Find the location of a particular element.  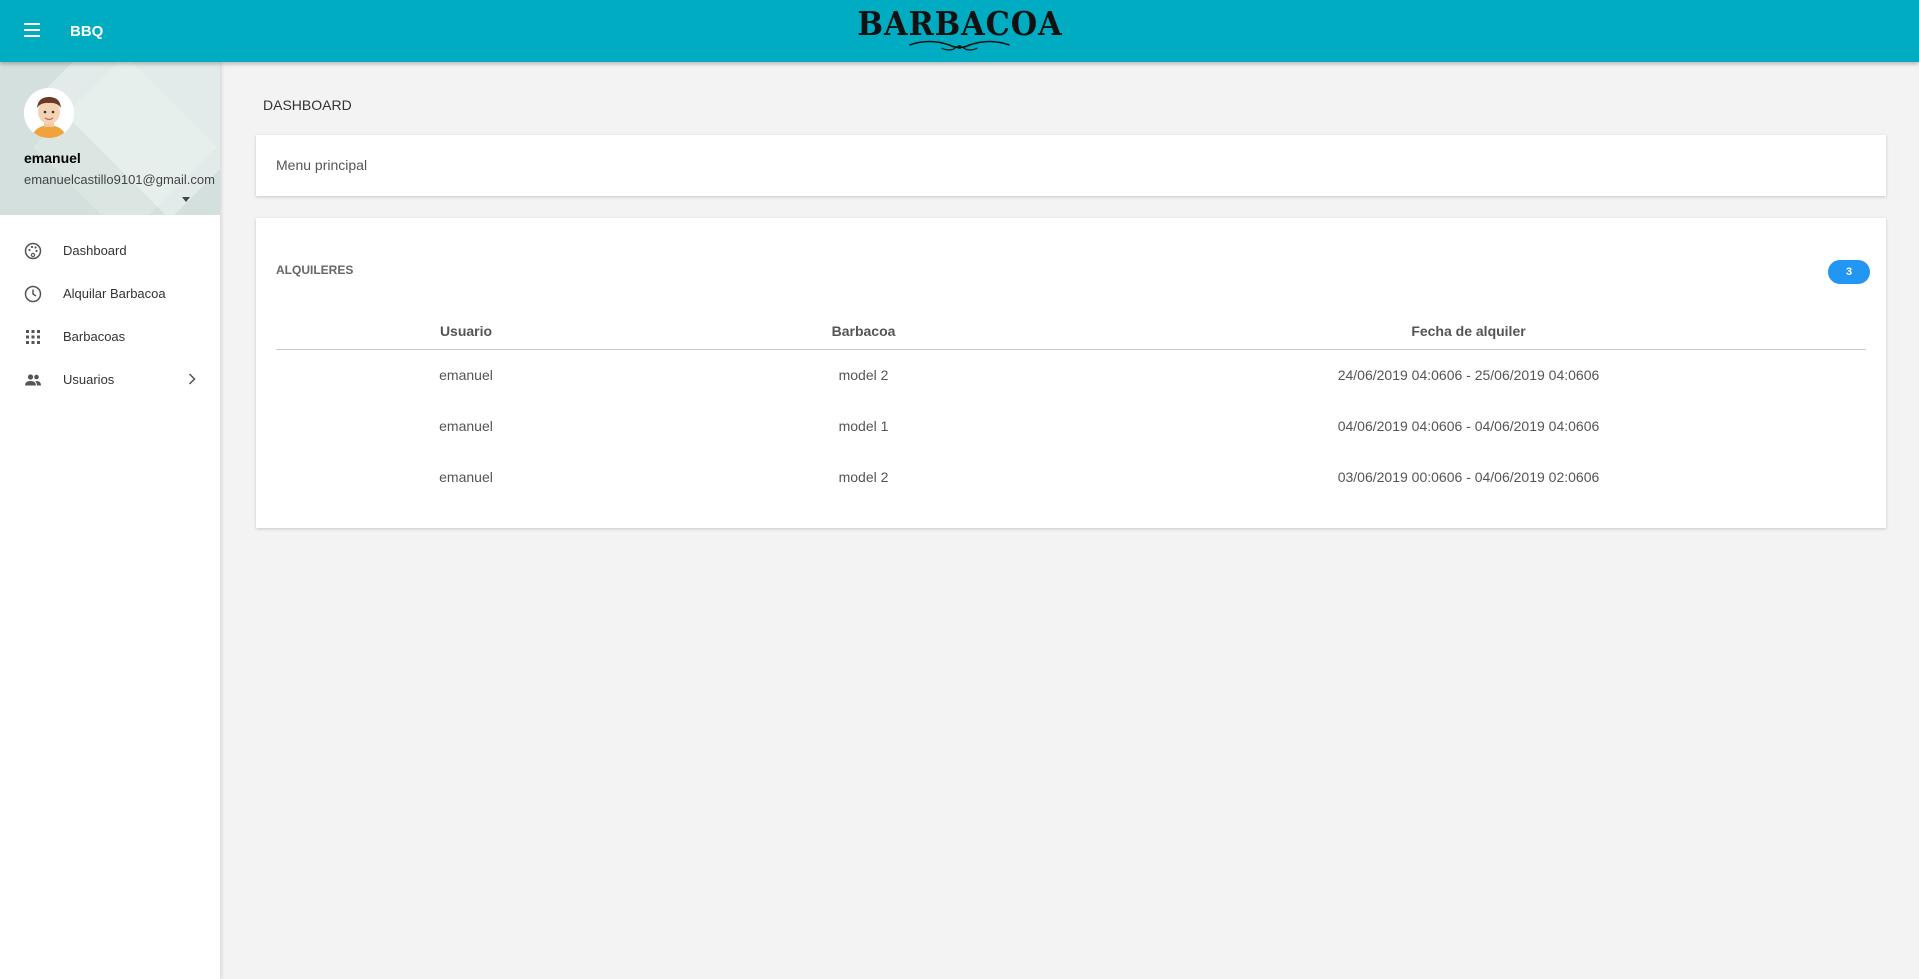

palette-icon is located at coordinates (33, 251).